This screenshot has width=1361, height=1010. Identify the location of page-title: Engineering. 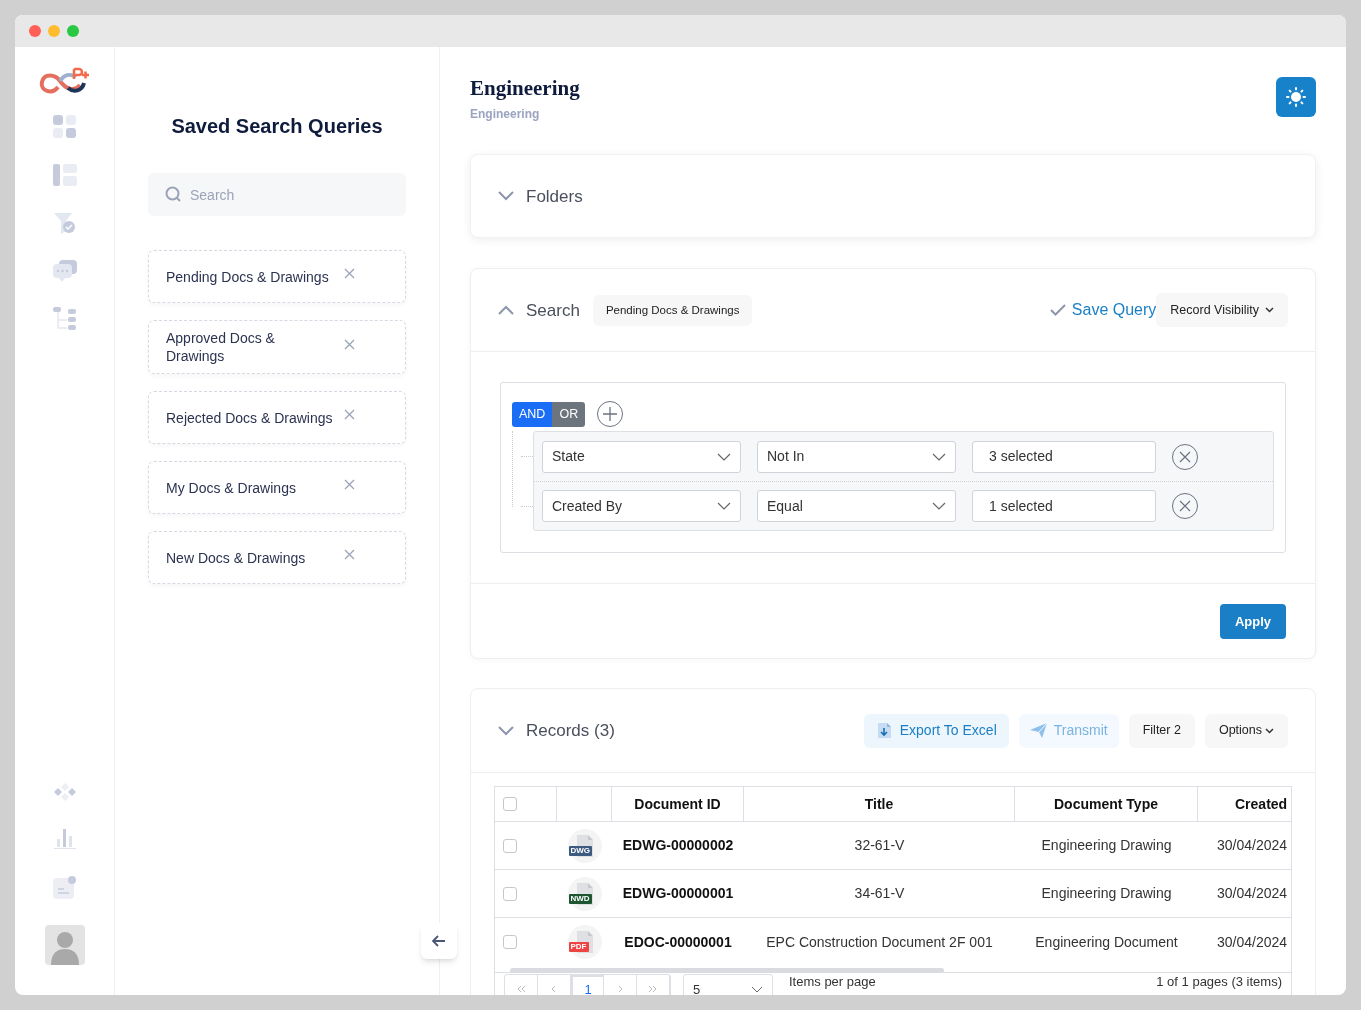
(525, 88).